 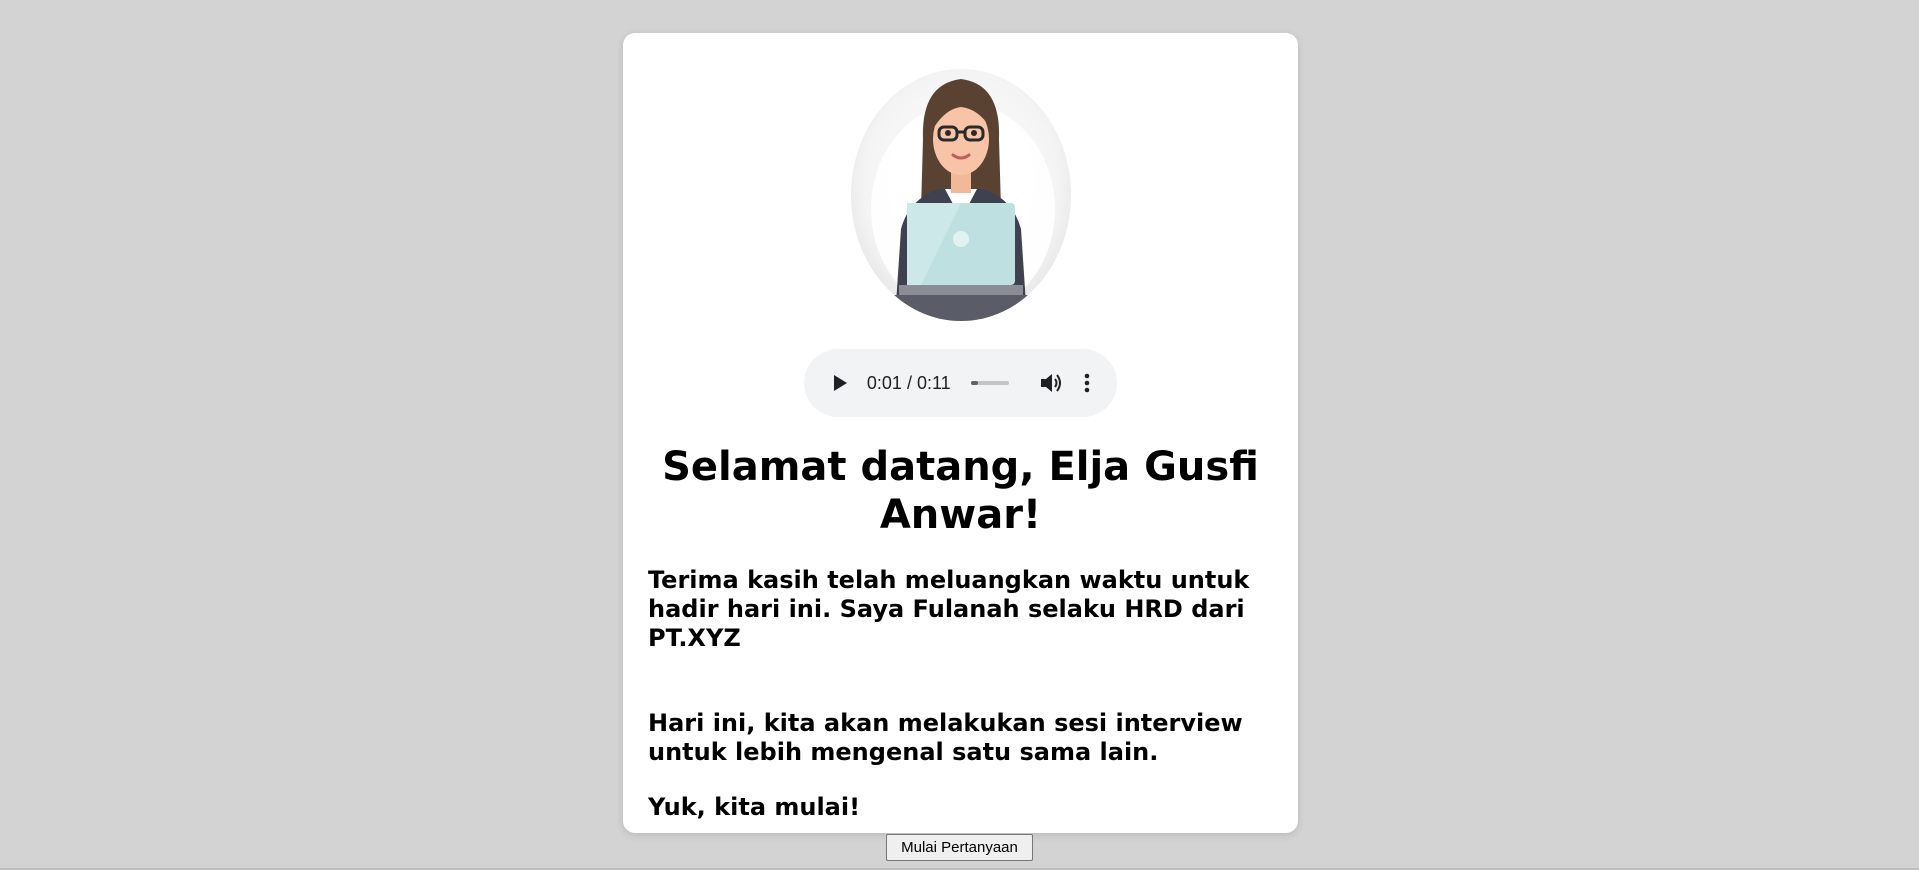 What do you see at coordinates (961, 195) in the screenshot?
I see `hr-avatar-illustration` at bounding box center [961, 195].